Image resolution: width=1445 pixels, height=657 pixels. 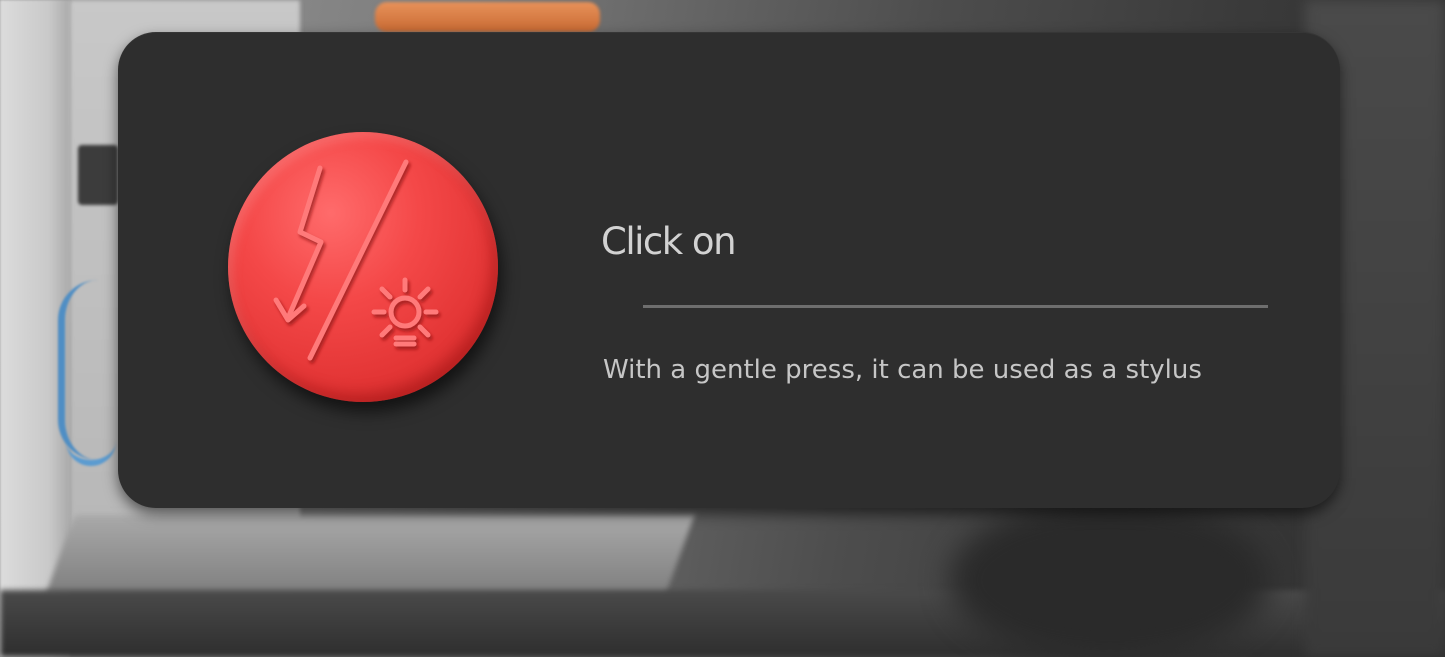 What do you see at coordinates (370, 555) in the screenshot?
I see `background-shelf` at bounding box center [370, 555].